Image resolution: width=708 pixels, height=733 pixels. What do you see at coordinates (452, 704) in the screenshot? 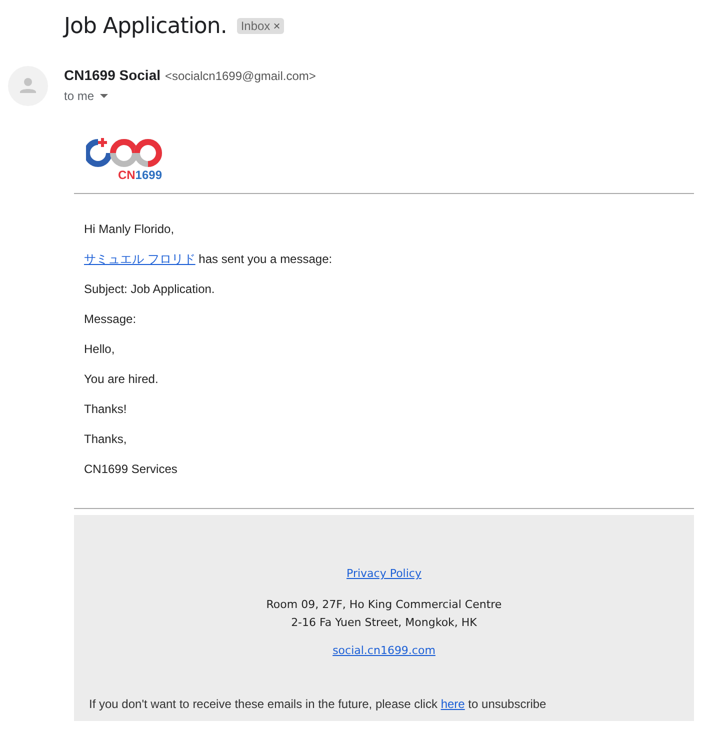
I see `unsubscribe-link: here` at bounding box center [452, 704].